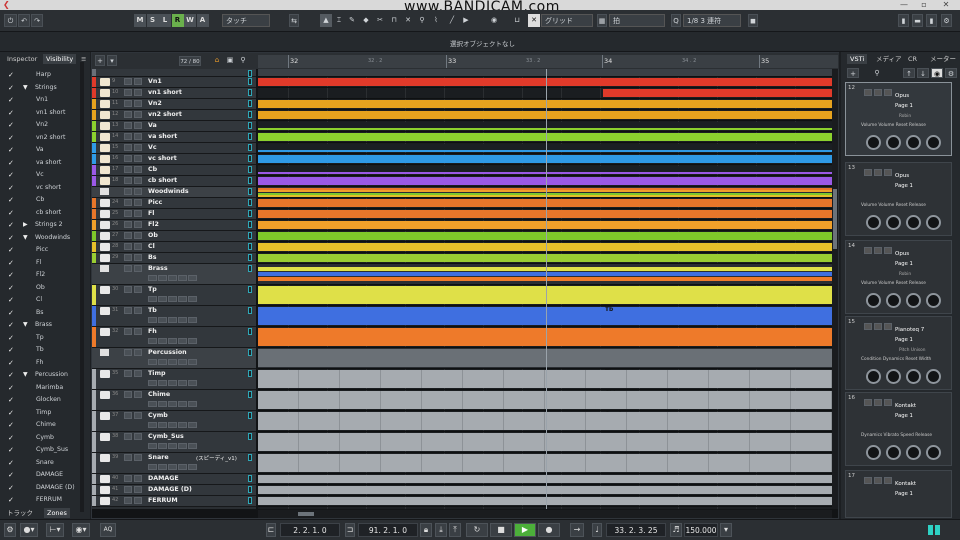 This screenshot has width=960, height=540. What do you see at coordinates (888, 172) in the screenshot?
I see `vsti-preset-icon` at bounding box center [888, 172].